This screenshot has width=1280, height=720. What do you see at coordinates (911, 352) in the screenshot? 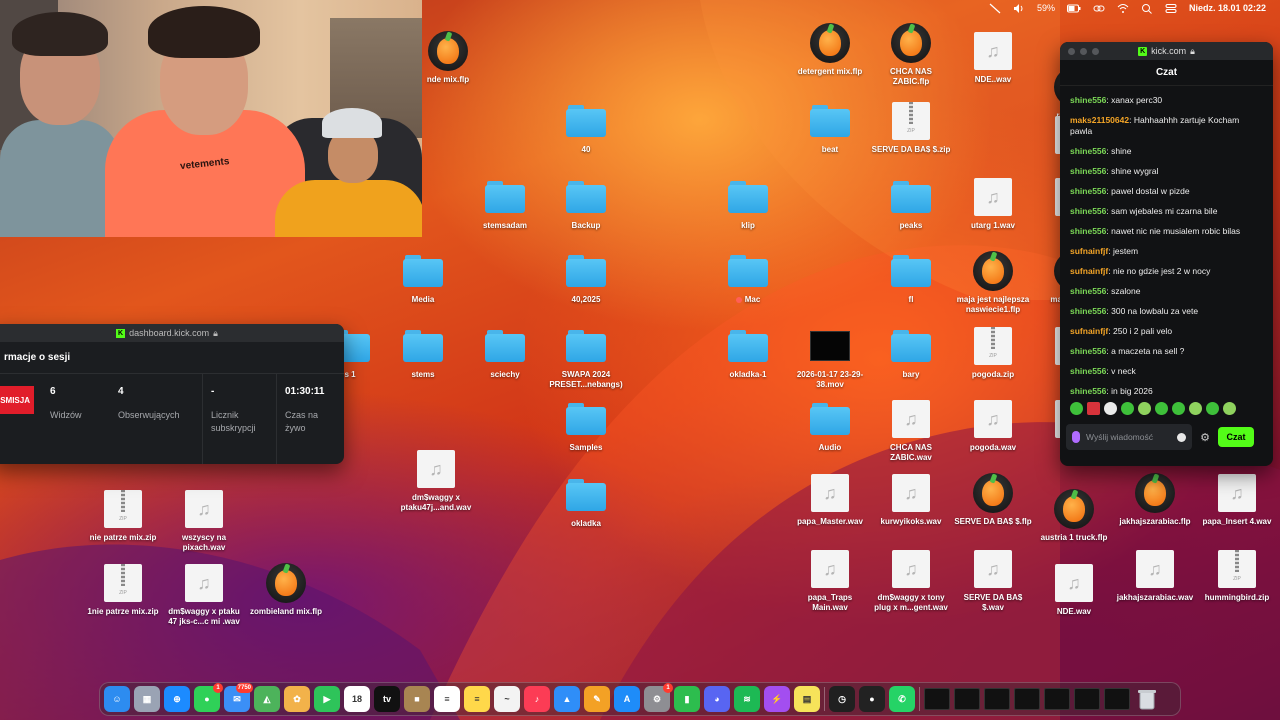
I see `desktop-icon-folder: bary` at bounding box center [911, 352].